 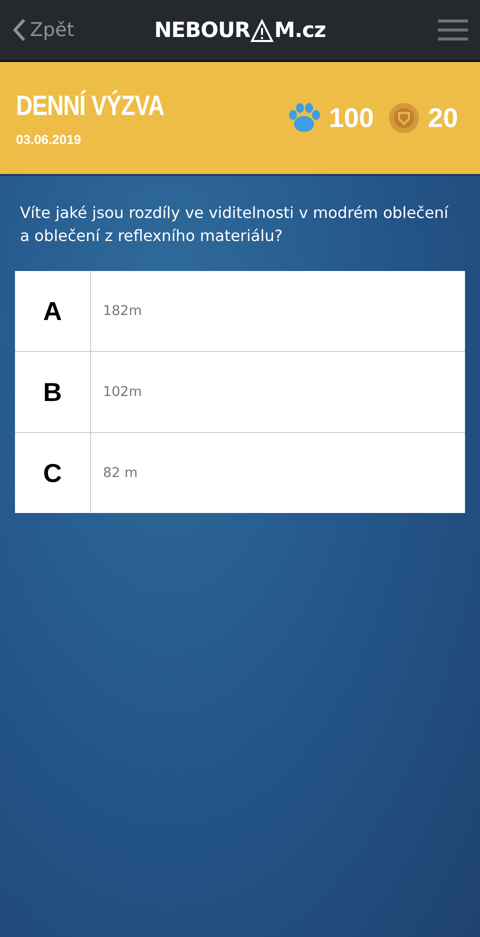 What do you see at coordinates (57, 30) in the screenshot?
I see `back-button: Zpět` at bounding box center [57, 30].